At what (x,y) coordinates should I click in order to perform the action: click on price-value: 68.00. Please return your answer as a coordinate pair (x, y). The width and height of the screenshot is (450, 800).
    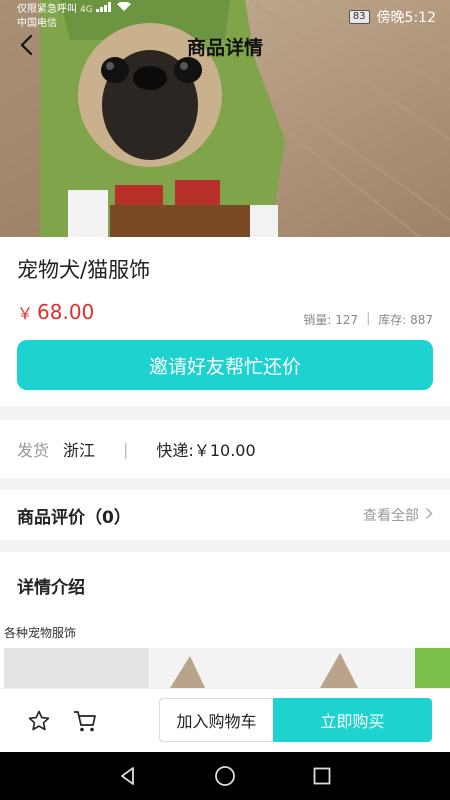
    Looking at the image, I should click on (66, 312).